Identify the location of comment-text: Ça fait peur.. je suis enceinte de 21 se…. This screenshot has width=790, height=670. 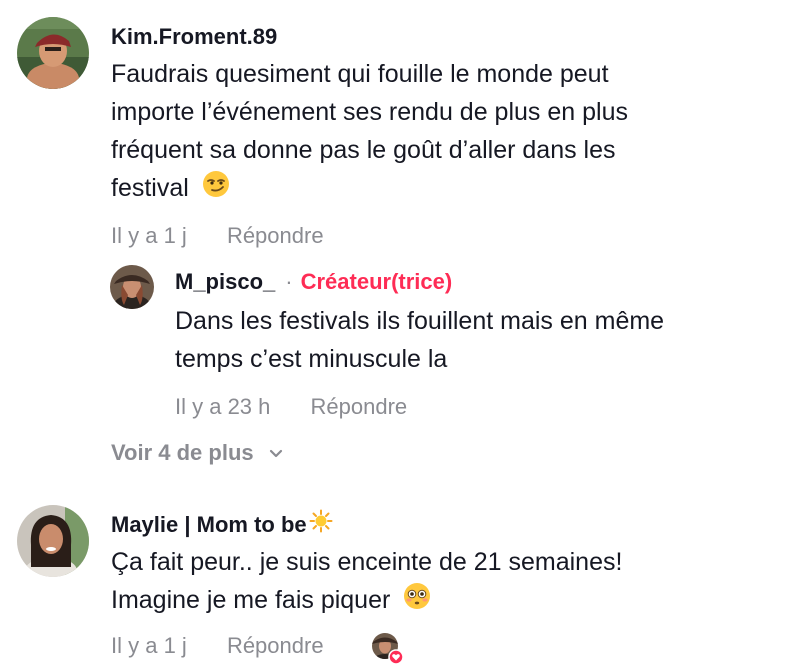
(366, 582).